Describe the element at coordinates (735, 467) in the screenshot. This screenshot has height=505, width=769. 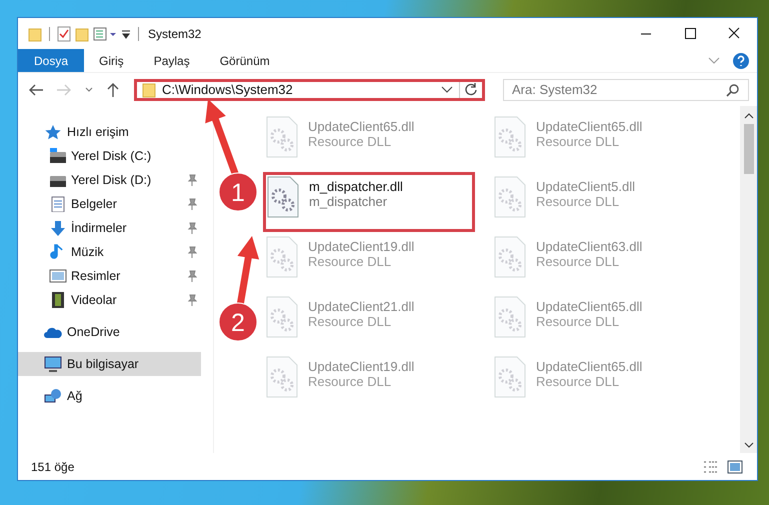
I see `large-icons-view-icon` at that location.